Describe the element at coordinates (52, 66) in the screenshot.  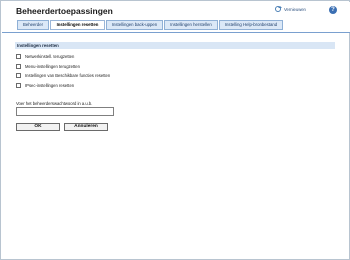
I see `option-label: Menu-instellingen terugzetten` at that location.